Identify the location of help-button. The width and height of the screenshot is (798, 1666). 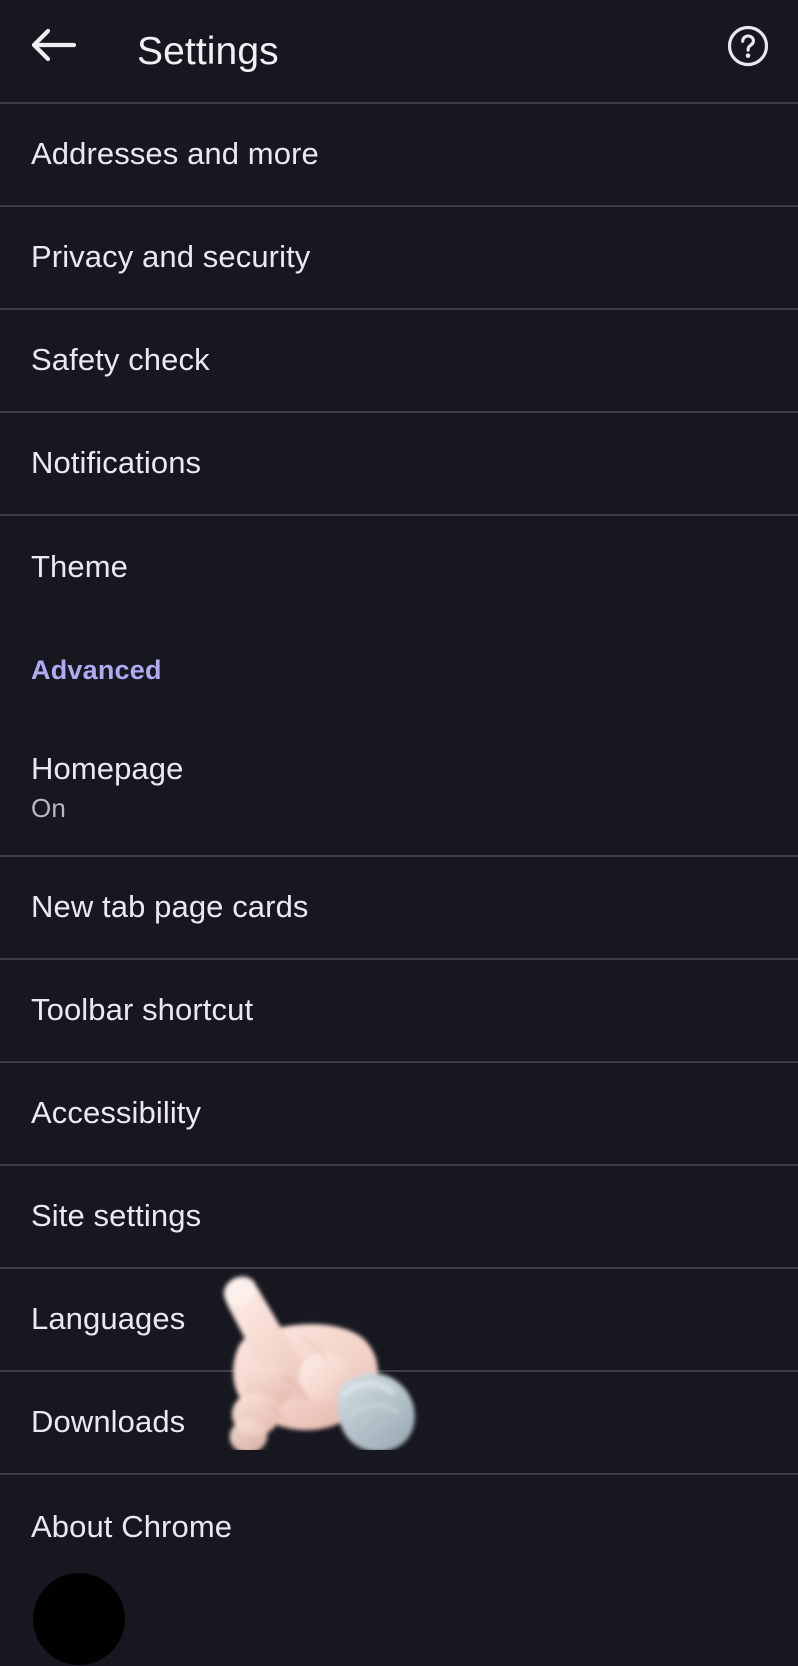
(748, 46).